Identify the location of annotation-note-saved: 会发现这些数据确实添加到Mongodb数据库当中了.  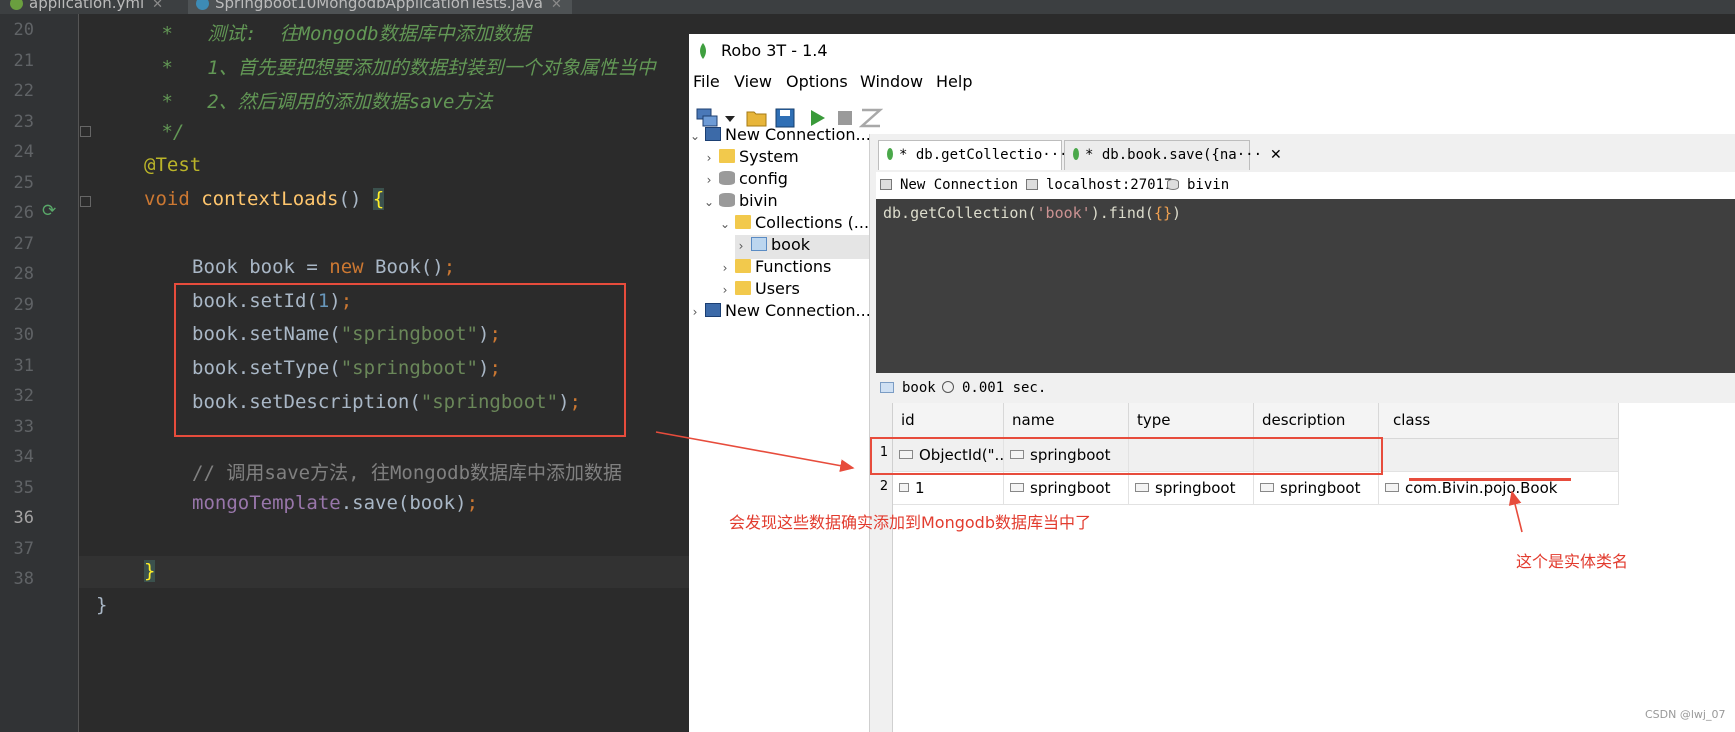
(910, 522).